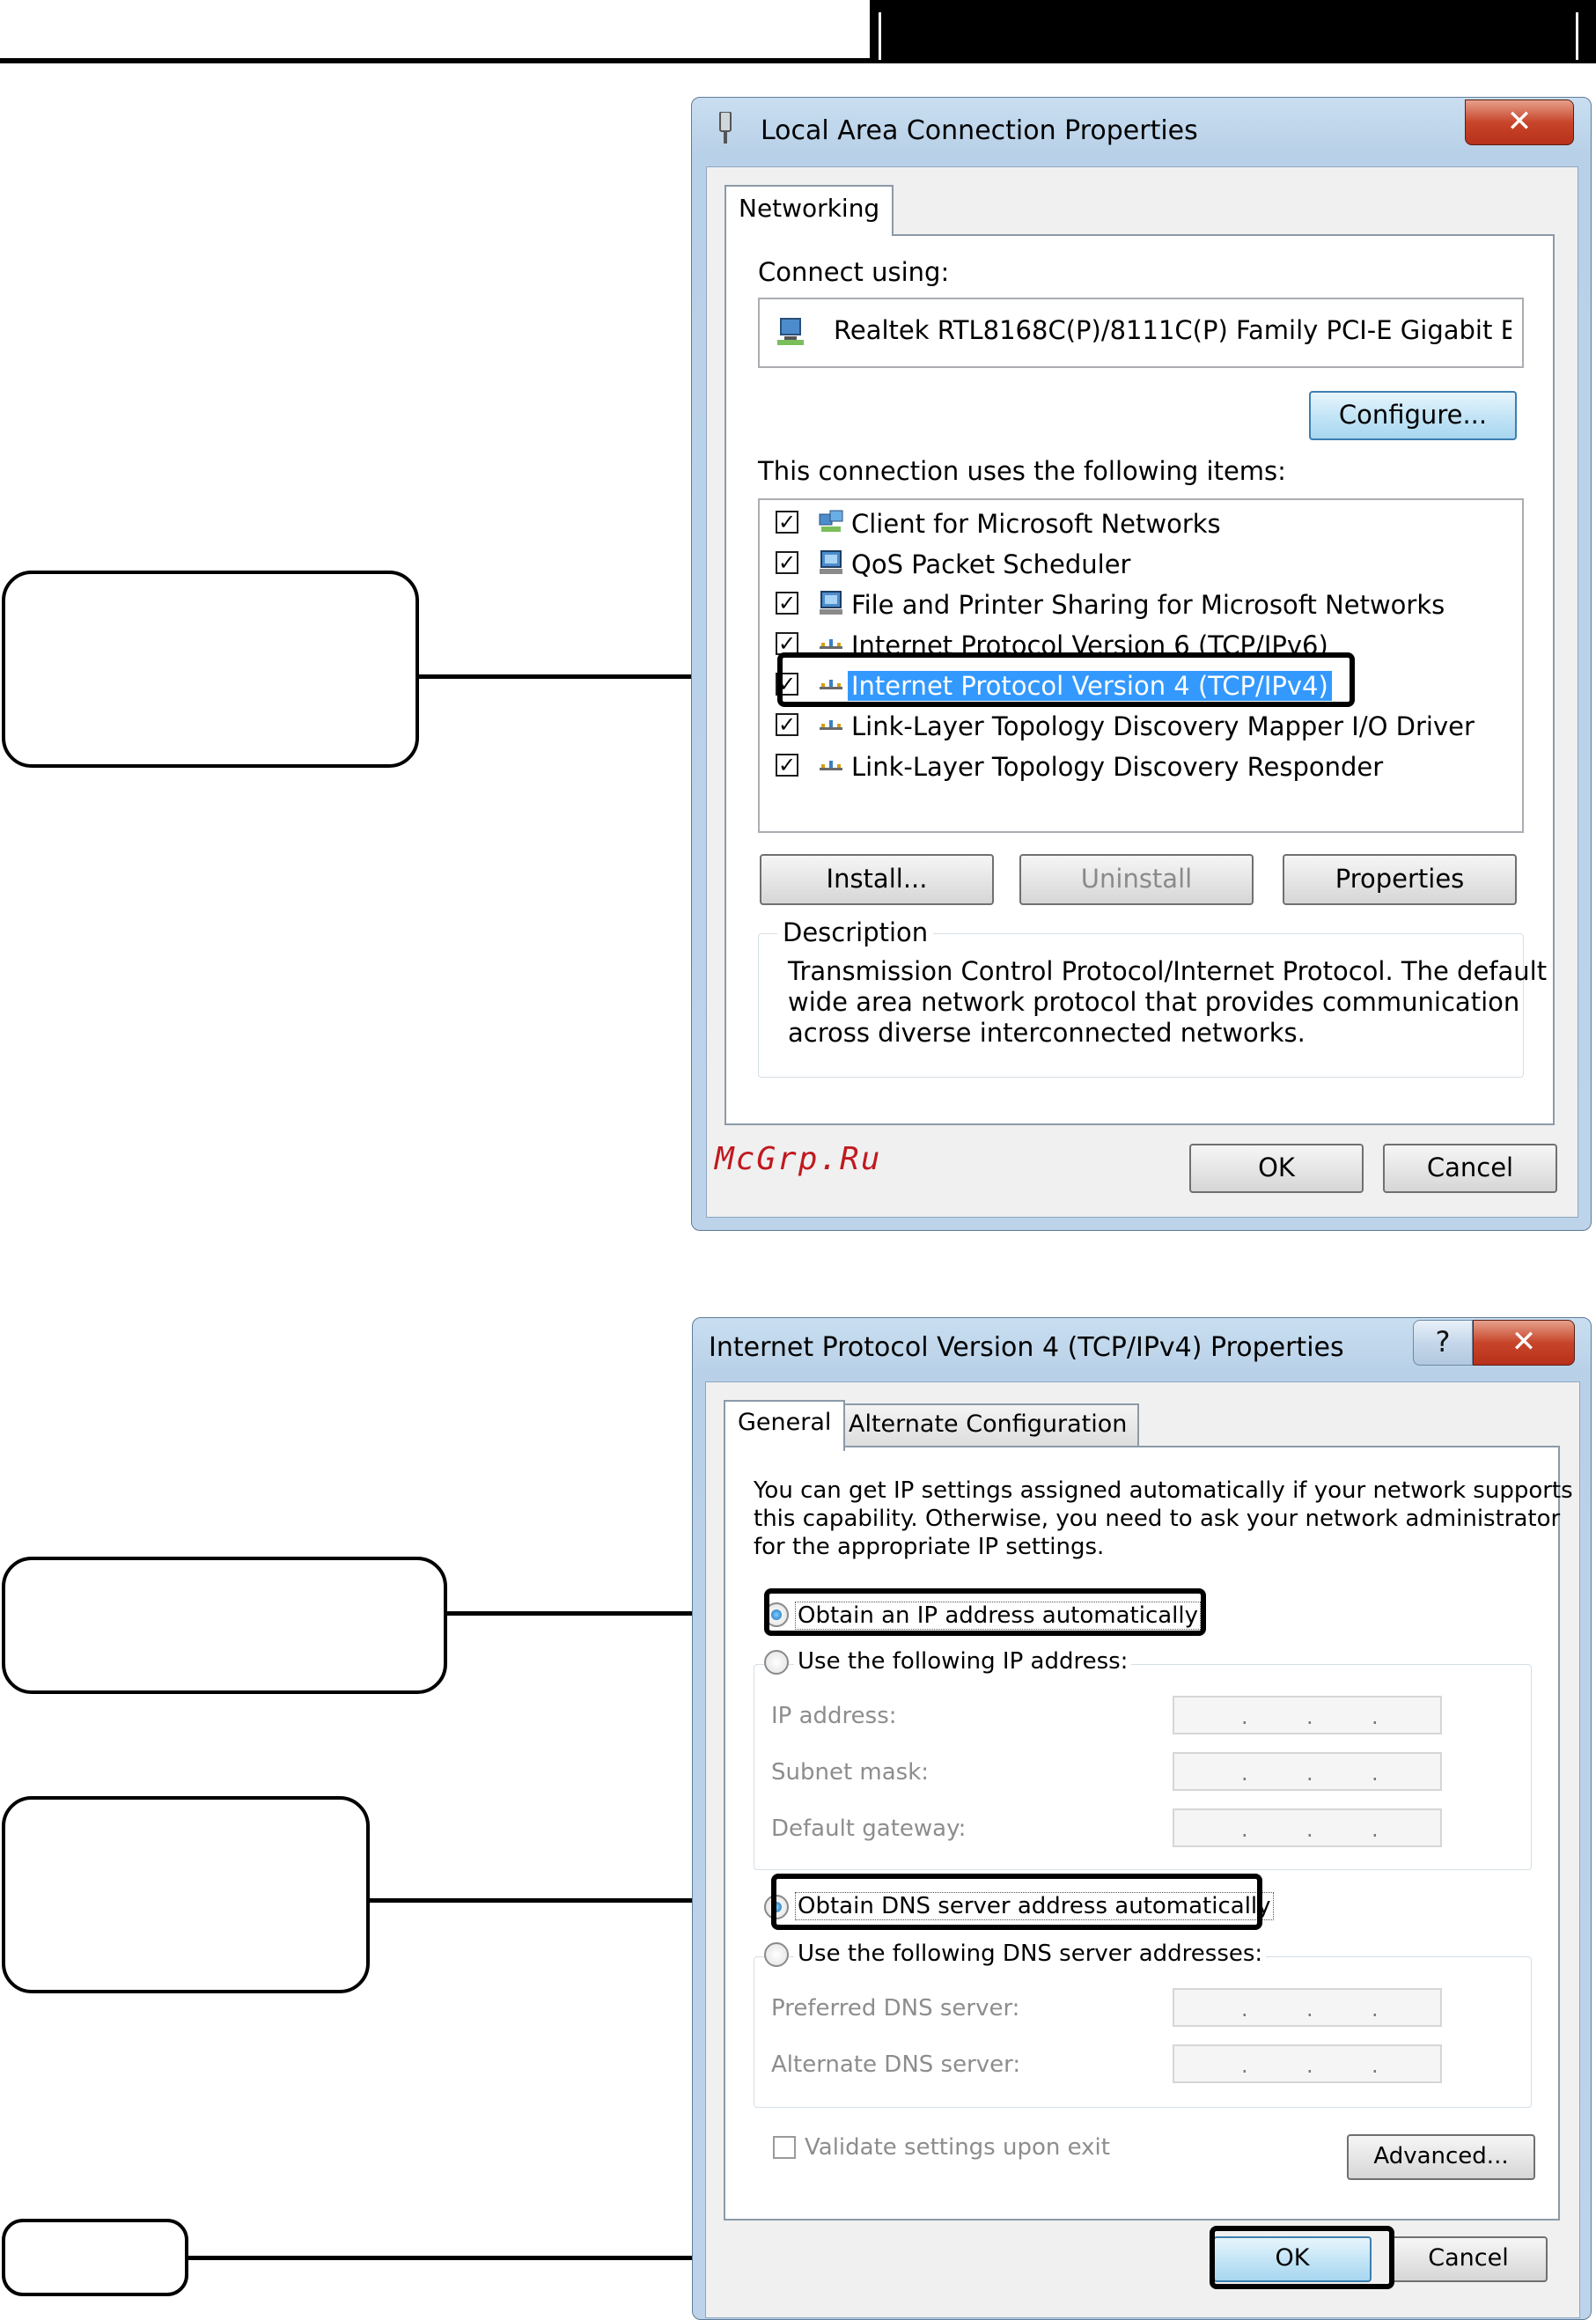 The height and width of the screenshot is (2320, 1596). What do you see at coordinates (1276, 1168) in the screenshot?
I see `ok-button: OK` at bounding box center [1276, 1168].